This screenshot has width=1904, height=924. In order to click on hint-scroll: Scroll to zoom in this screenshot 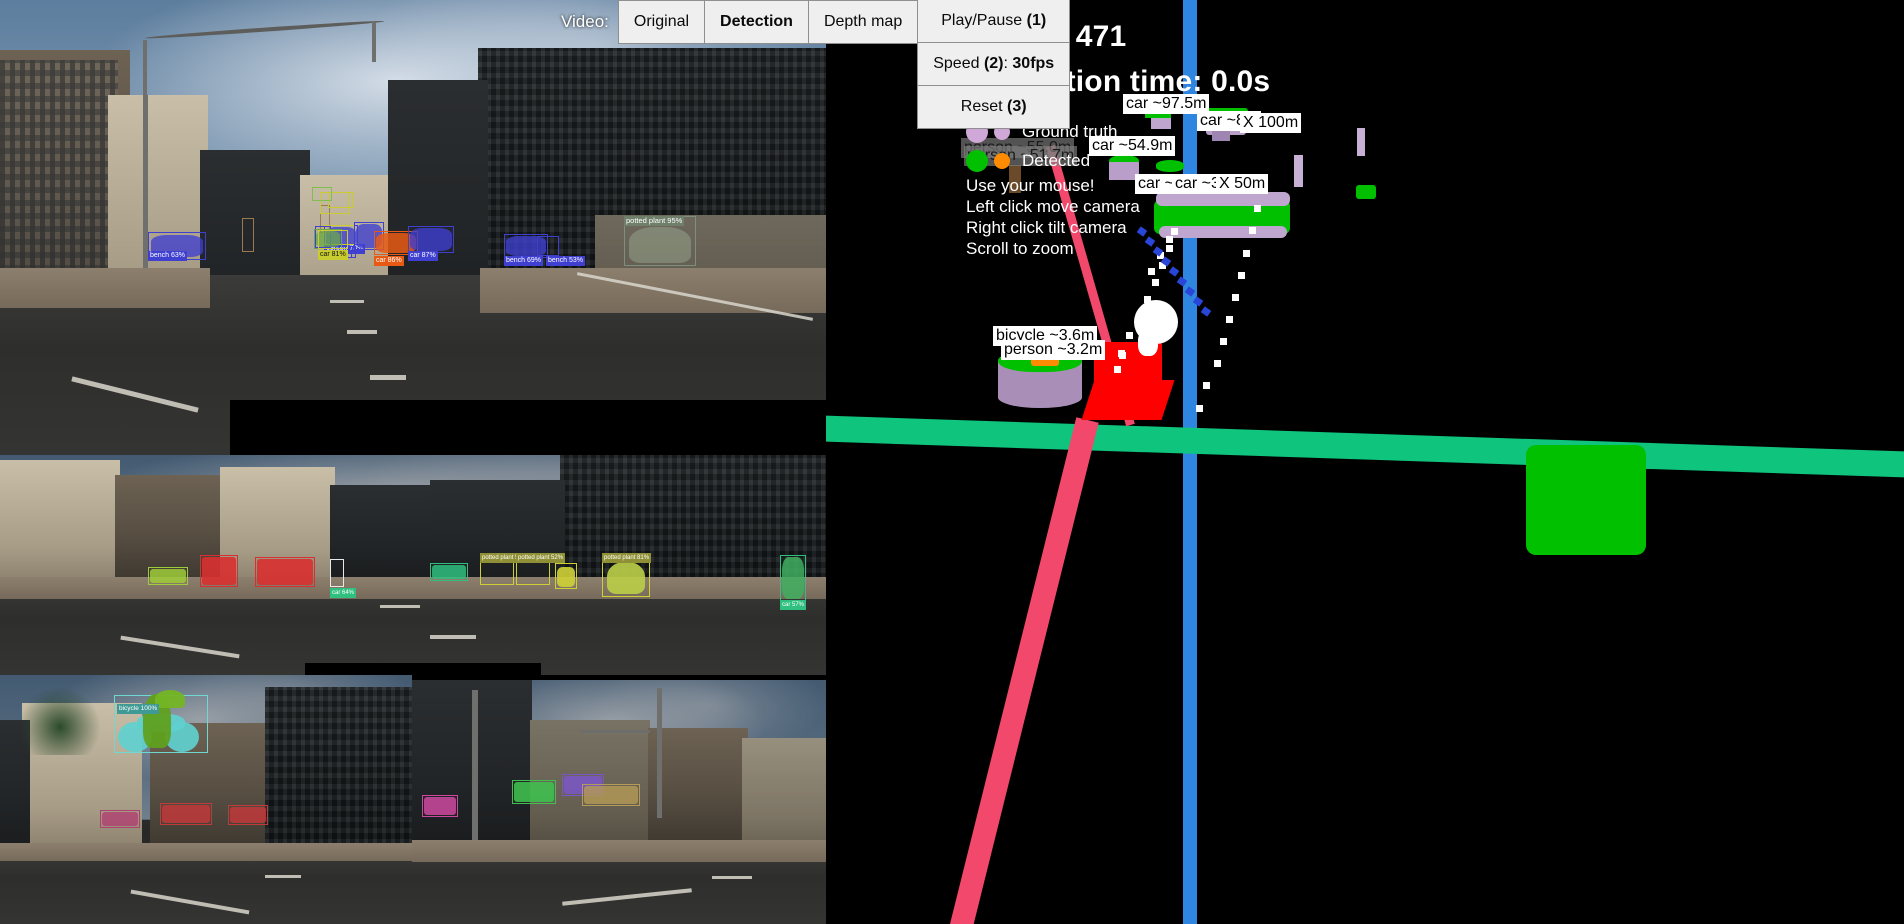, I will do `click(1020, 248)`.